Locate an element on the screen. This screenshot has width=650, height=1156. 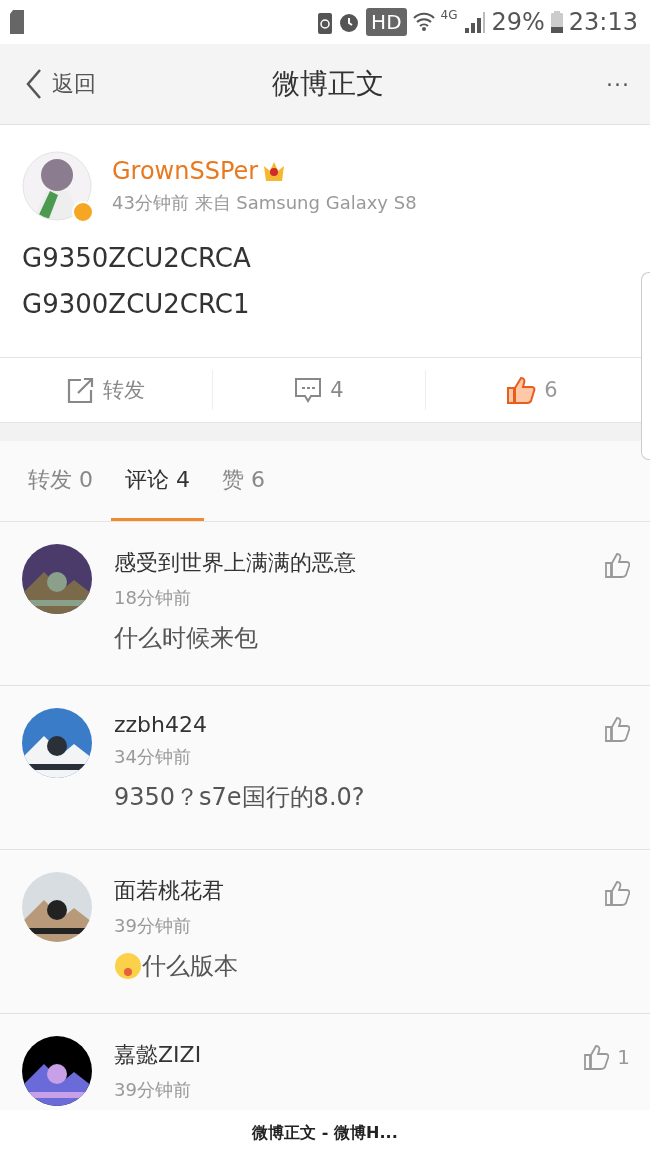
tab: 转发 0 is located at coordinates (60, 481).